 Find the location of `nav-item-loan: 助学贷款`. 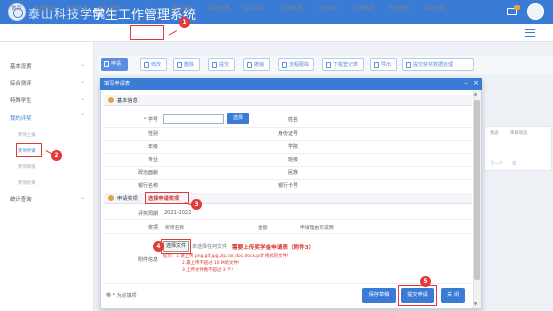

nav-item-loan: 助学贷款 is located at coordinates (435, 8).